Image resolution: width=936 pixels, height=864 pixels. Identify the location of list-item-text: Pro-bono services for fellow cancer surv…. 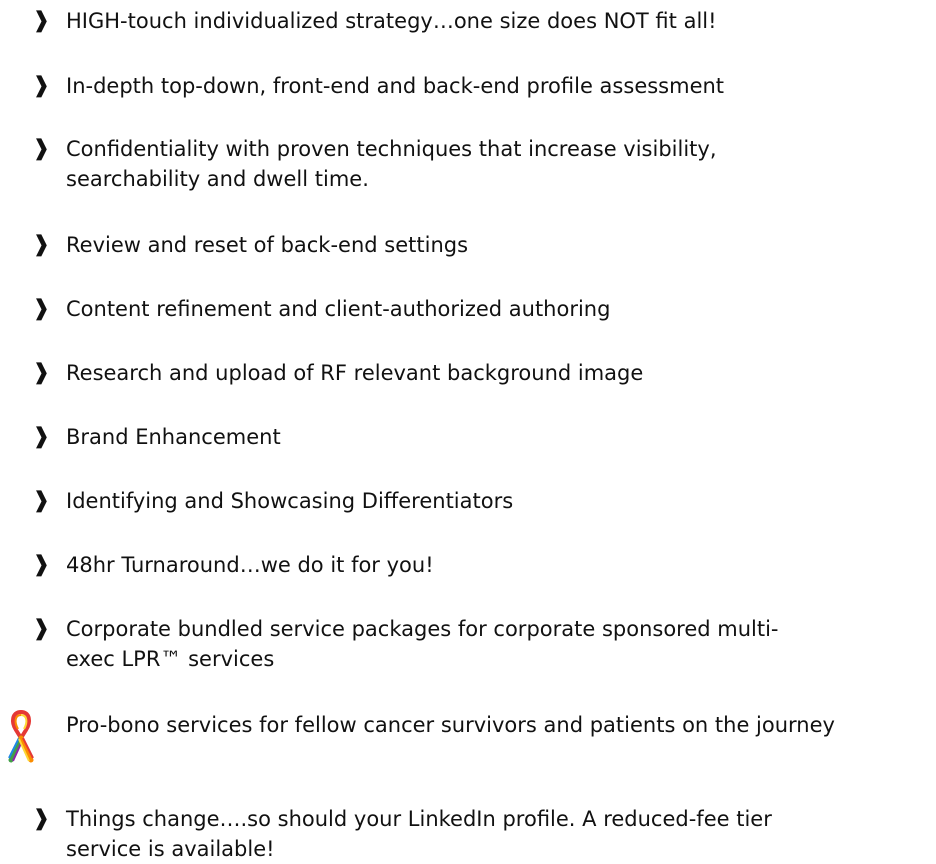
(450, 725).